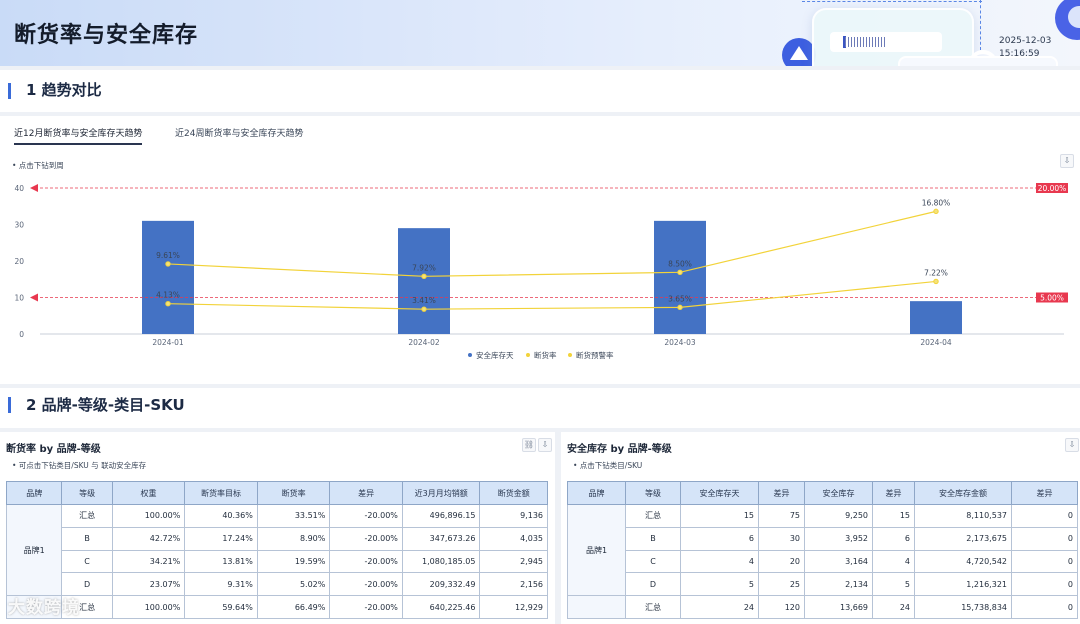  What do you see at coordinates (239, 134) in the screenshot?
I see `tab-24-weeks: 近24周断货率与安全库存天趋势` at bounding box center [239, 134].